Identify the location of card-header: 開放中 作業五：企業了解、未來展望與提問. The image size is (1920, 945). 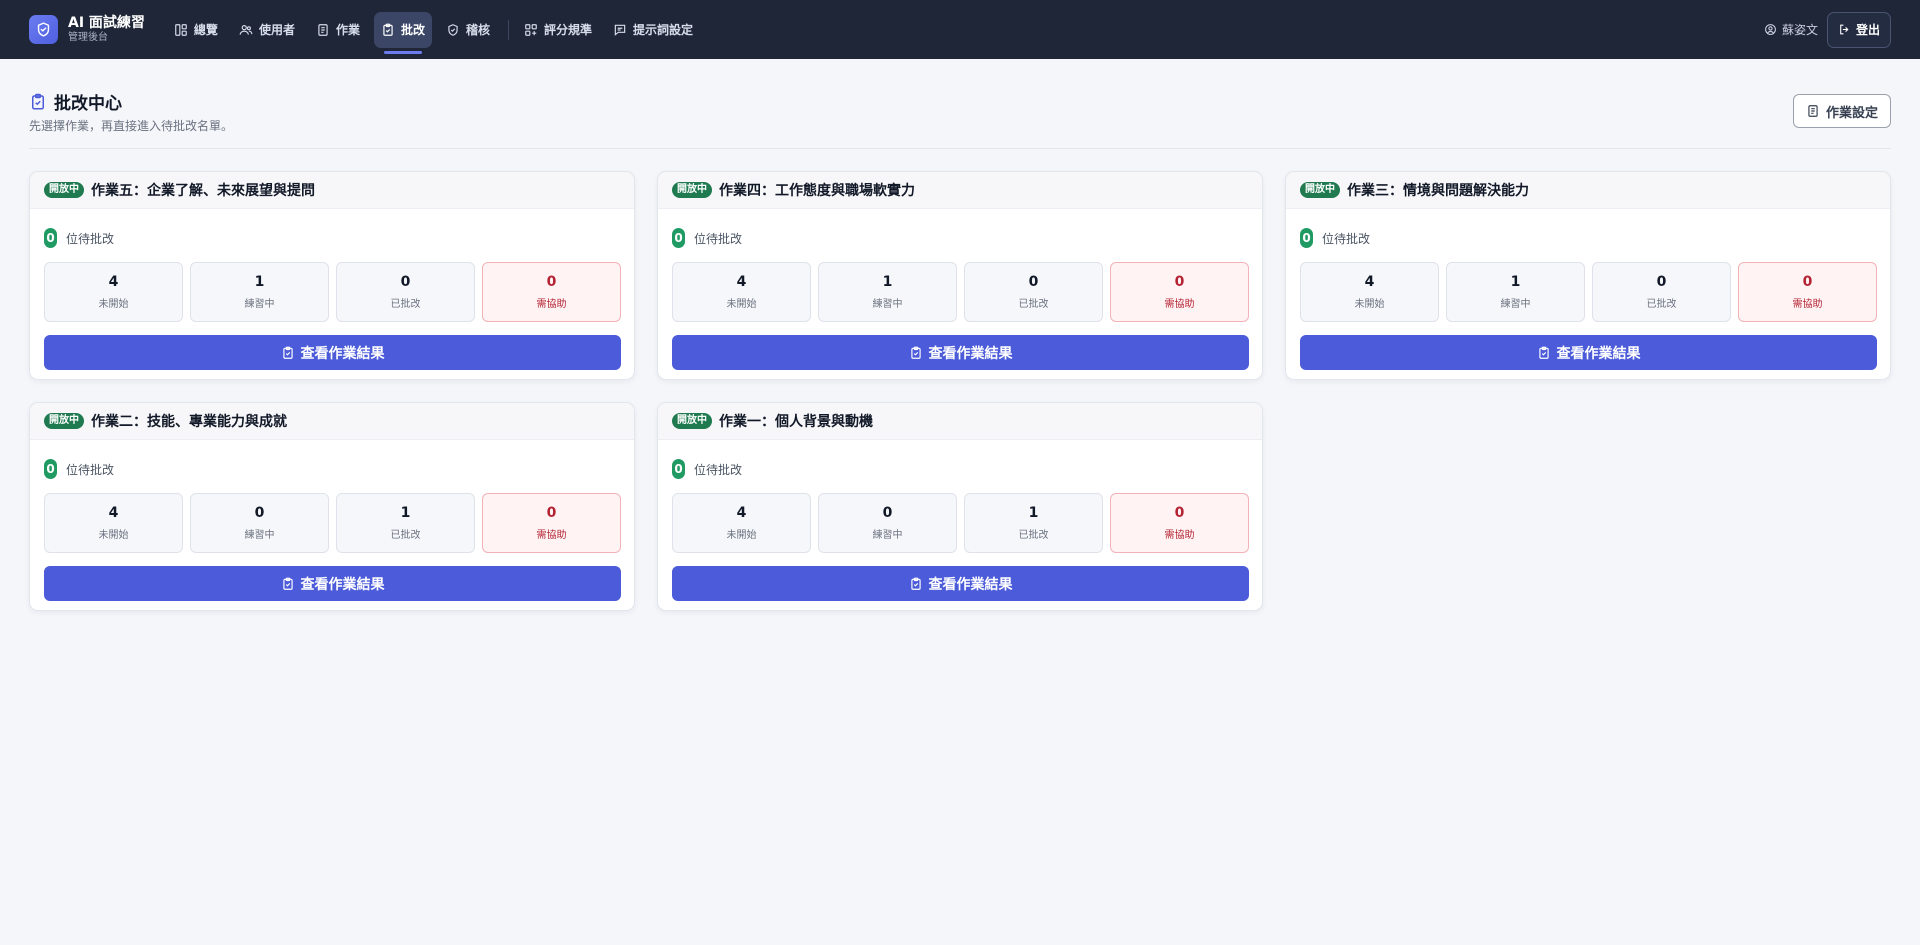
(332, 190).